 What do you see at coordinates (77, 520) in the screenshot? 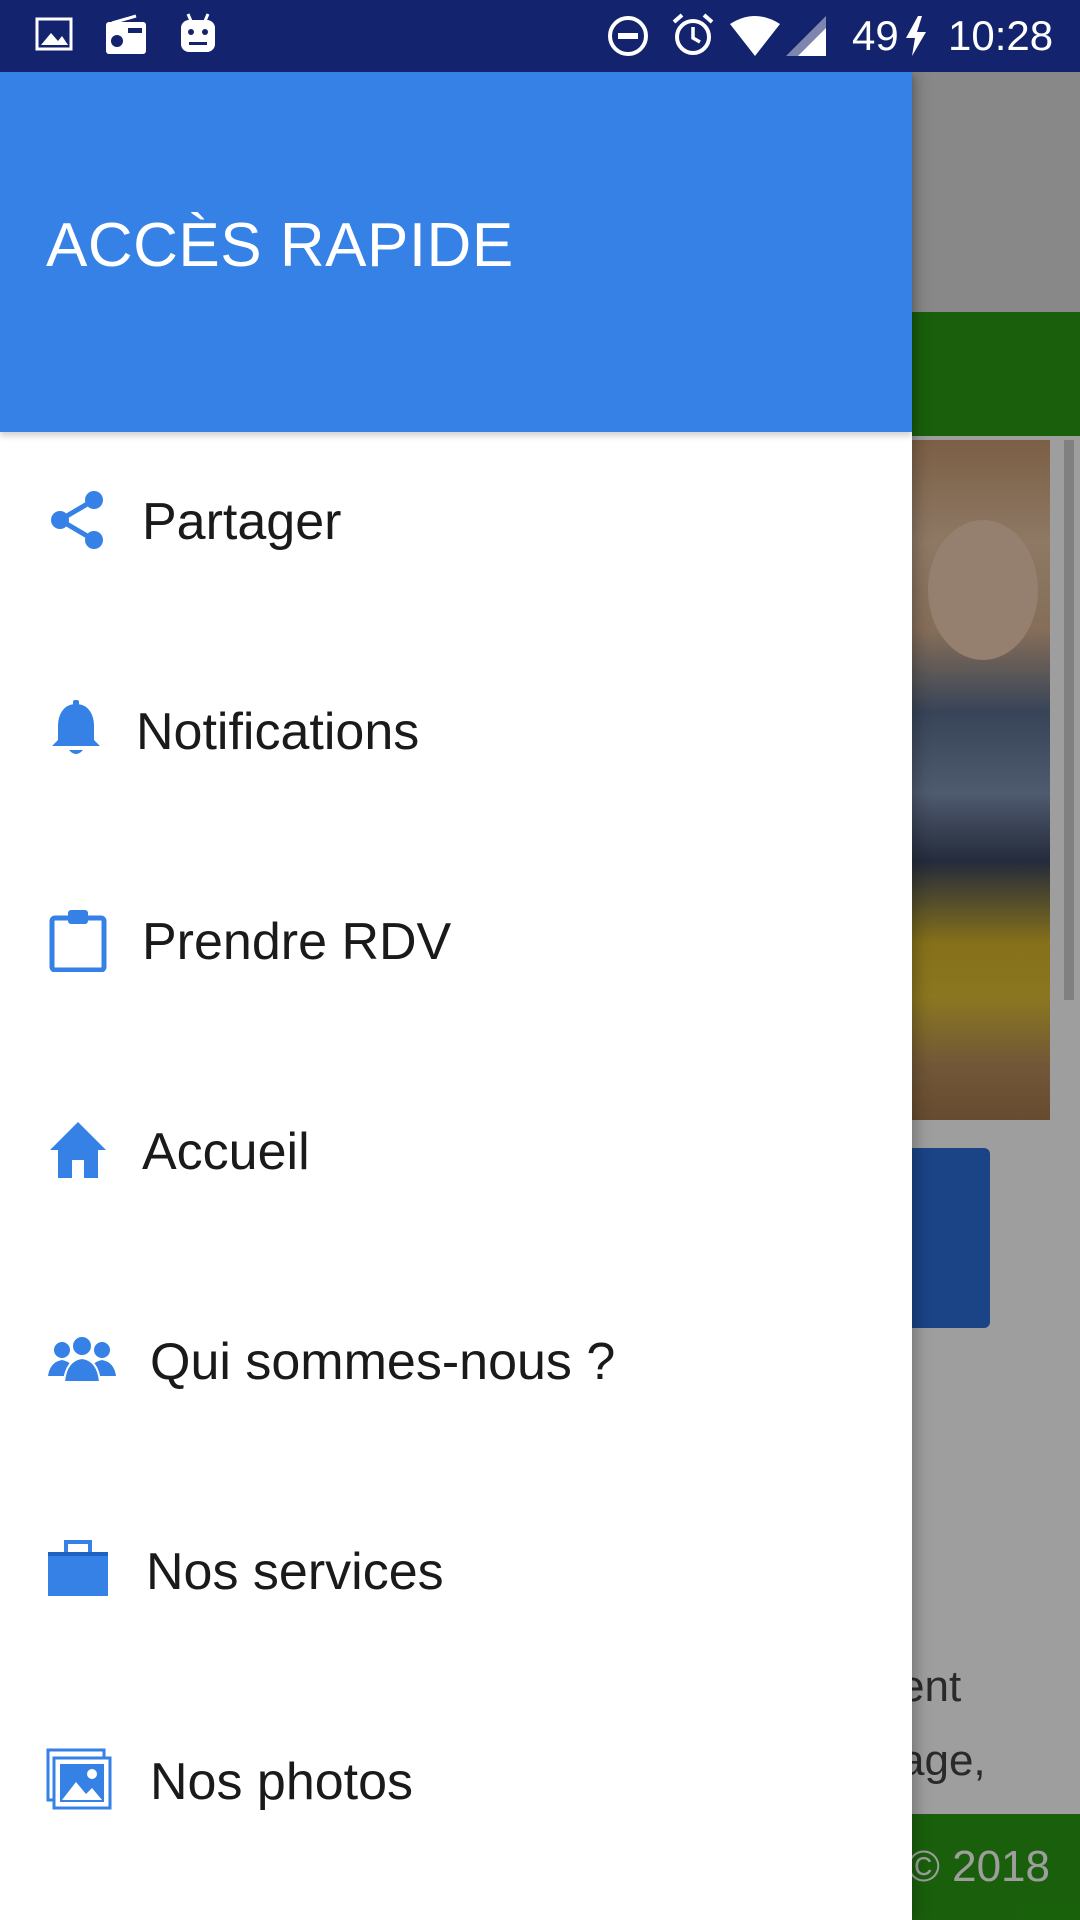
I see `share-icon` at bounding box center [77, 520].